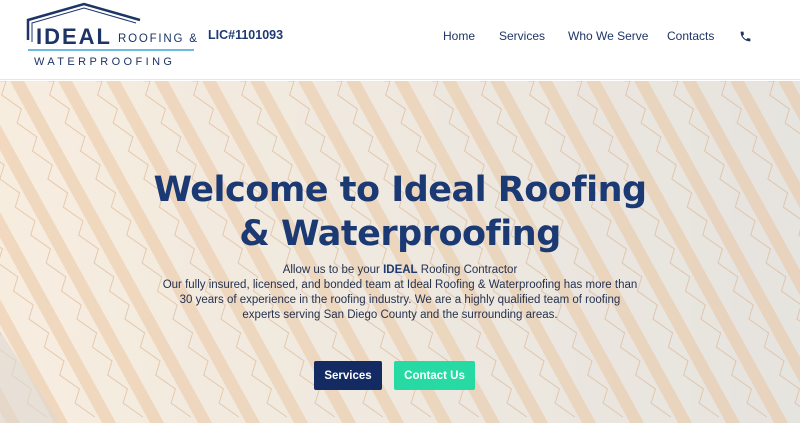  I want to click on logo-tagline-waterproofing: WATERPROOFING, so click(105, 62).